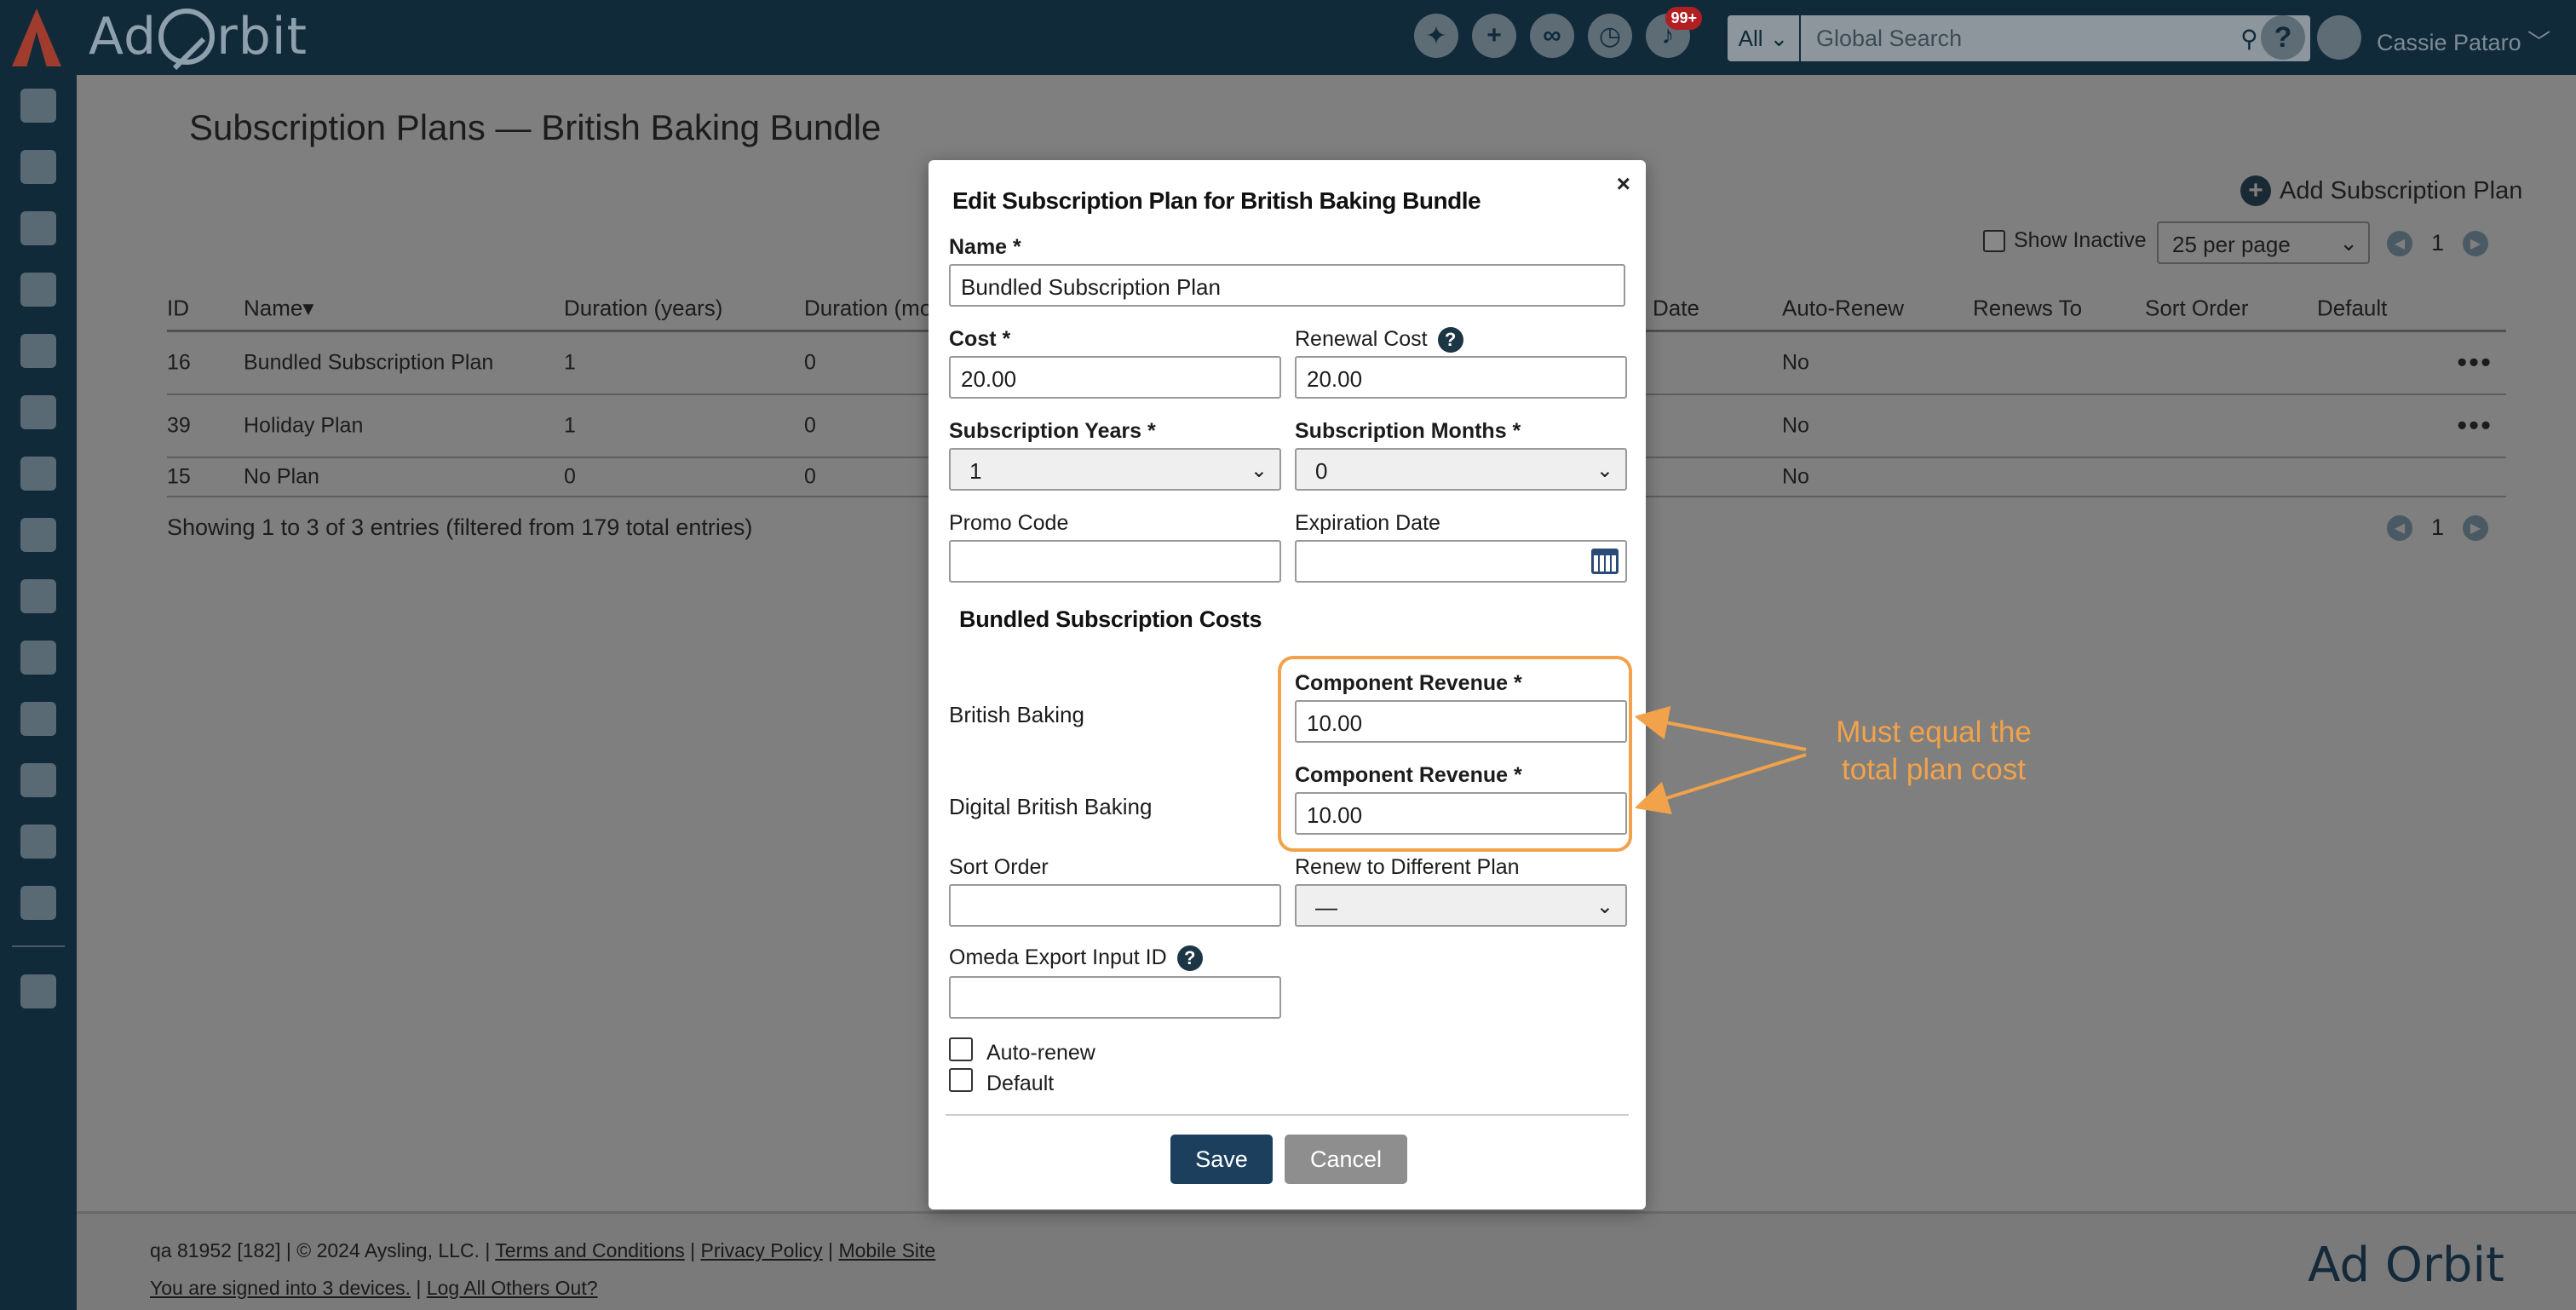 Image resolution: width=2576 pixels, height=1310 pixels. I want to click on annotation-line-1: Must equal the, so click(1934, 732).